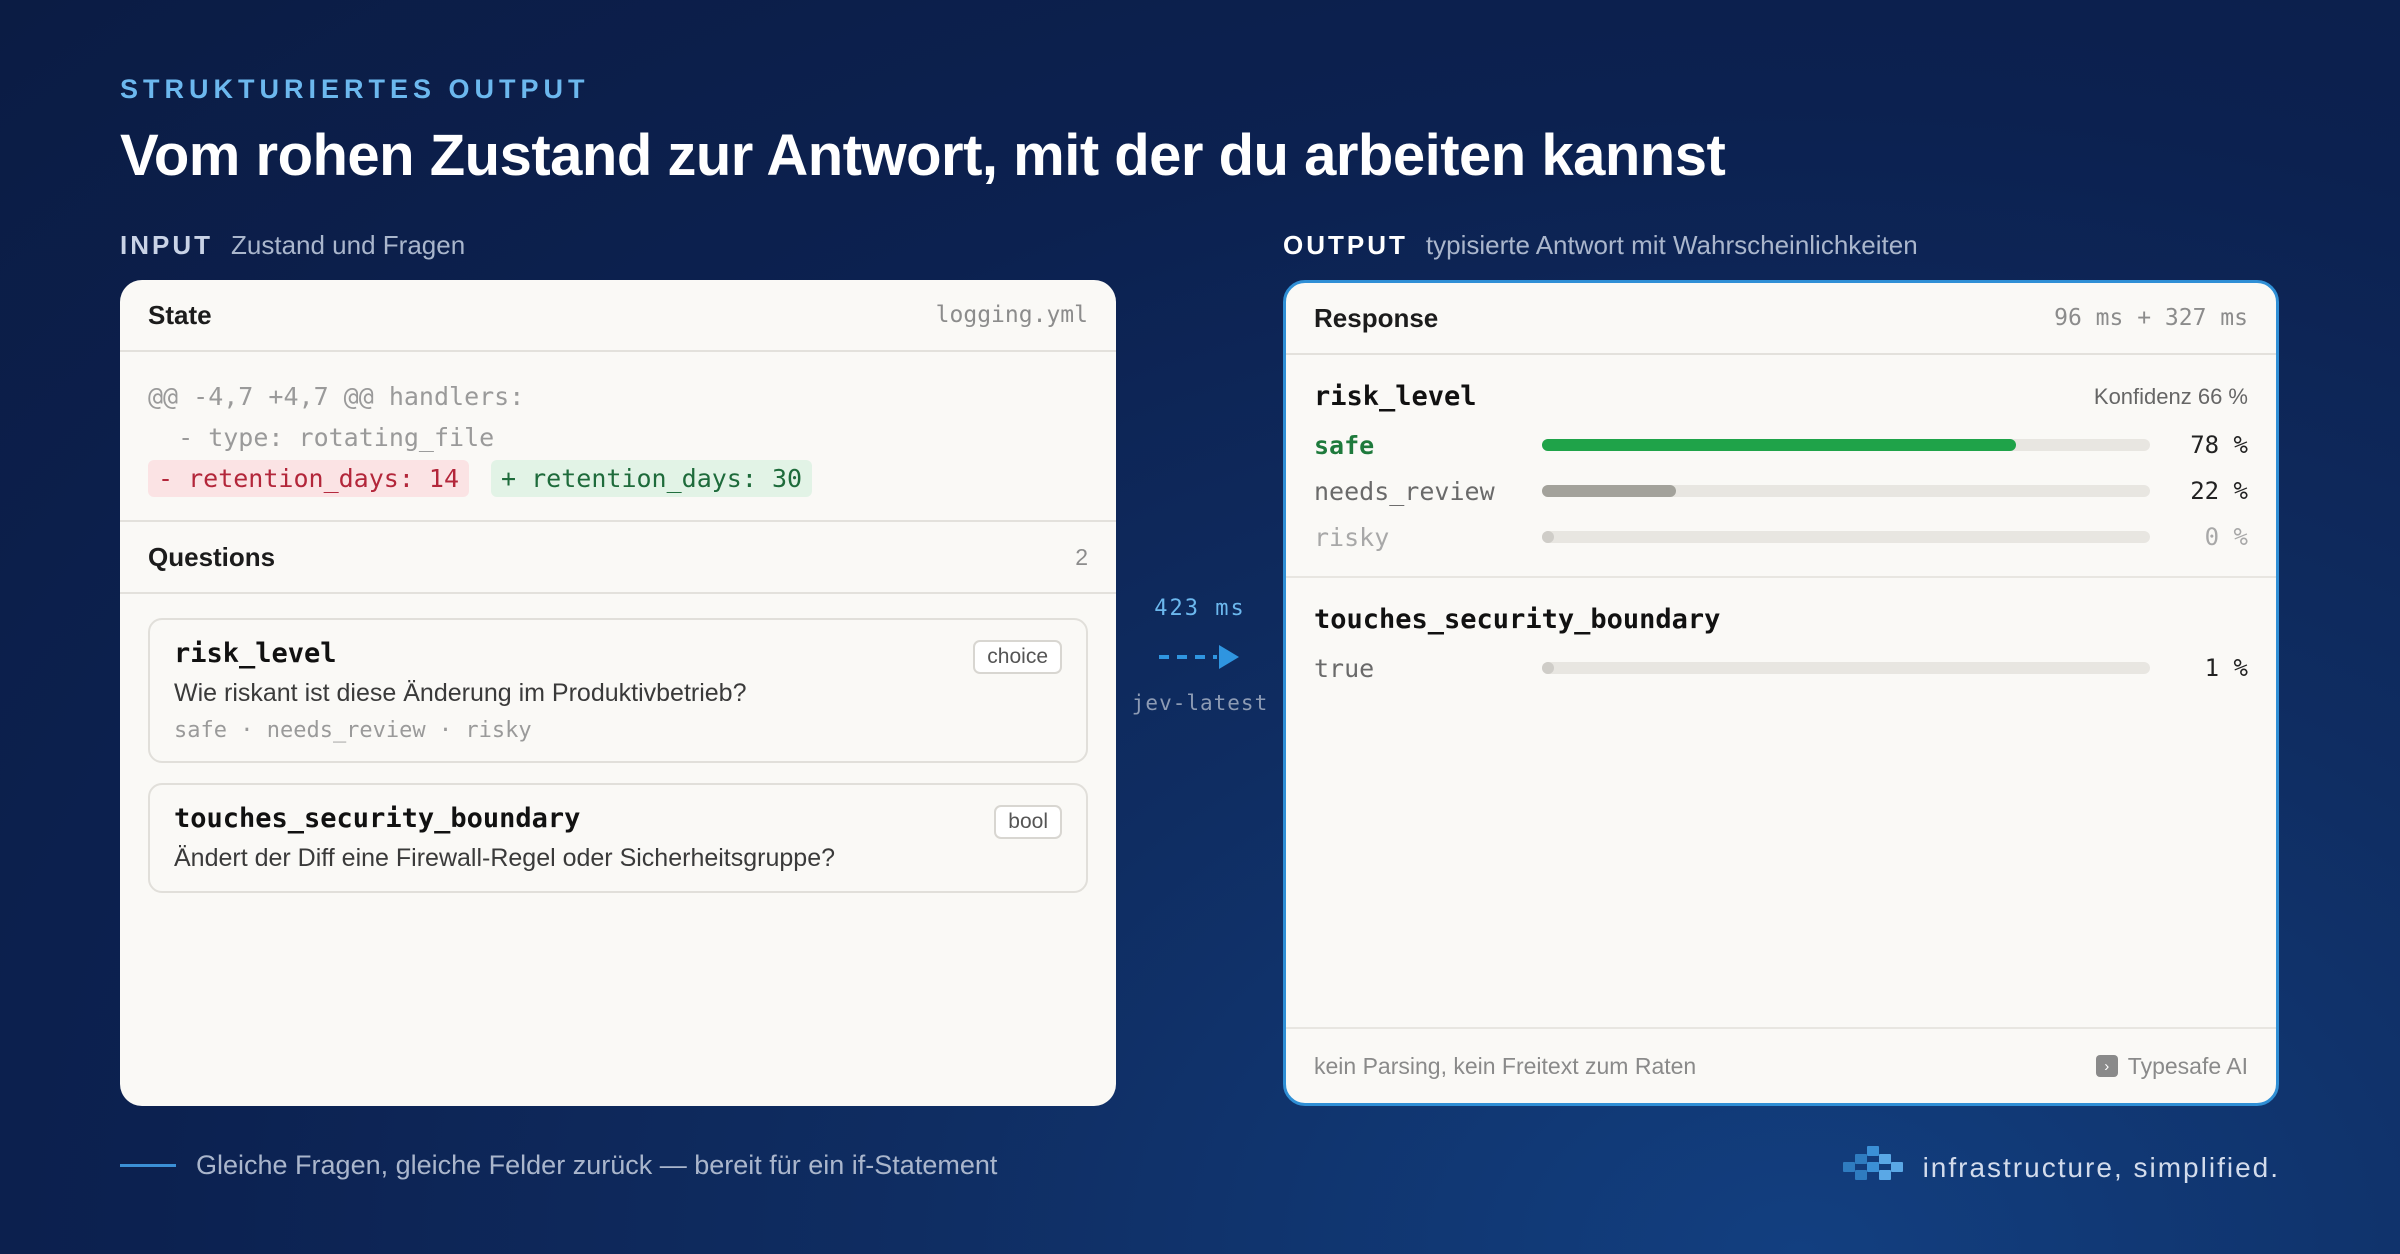 The width and height of the screenshot is (2400, 1254). What do you see at coordinates (1517, 619) in the screenshot?
I see `field-name: touches_security_boundary` at bounding box center [1517, 619].